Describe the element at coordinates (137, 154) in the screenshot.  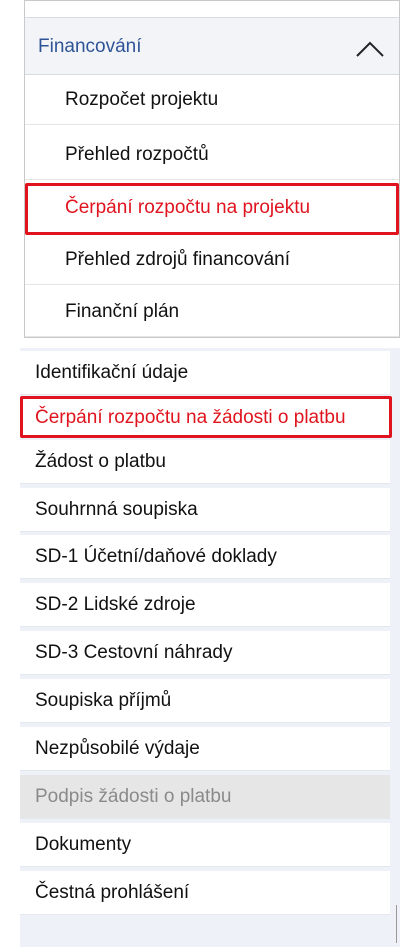
I see `menu-item-label: Přehled rozpočtů` at that location.